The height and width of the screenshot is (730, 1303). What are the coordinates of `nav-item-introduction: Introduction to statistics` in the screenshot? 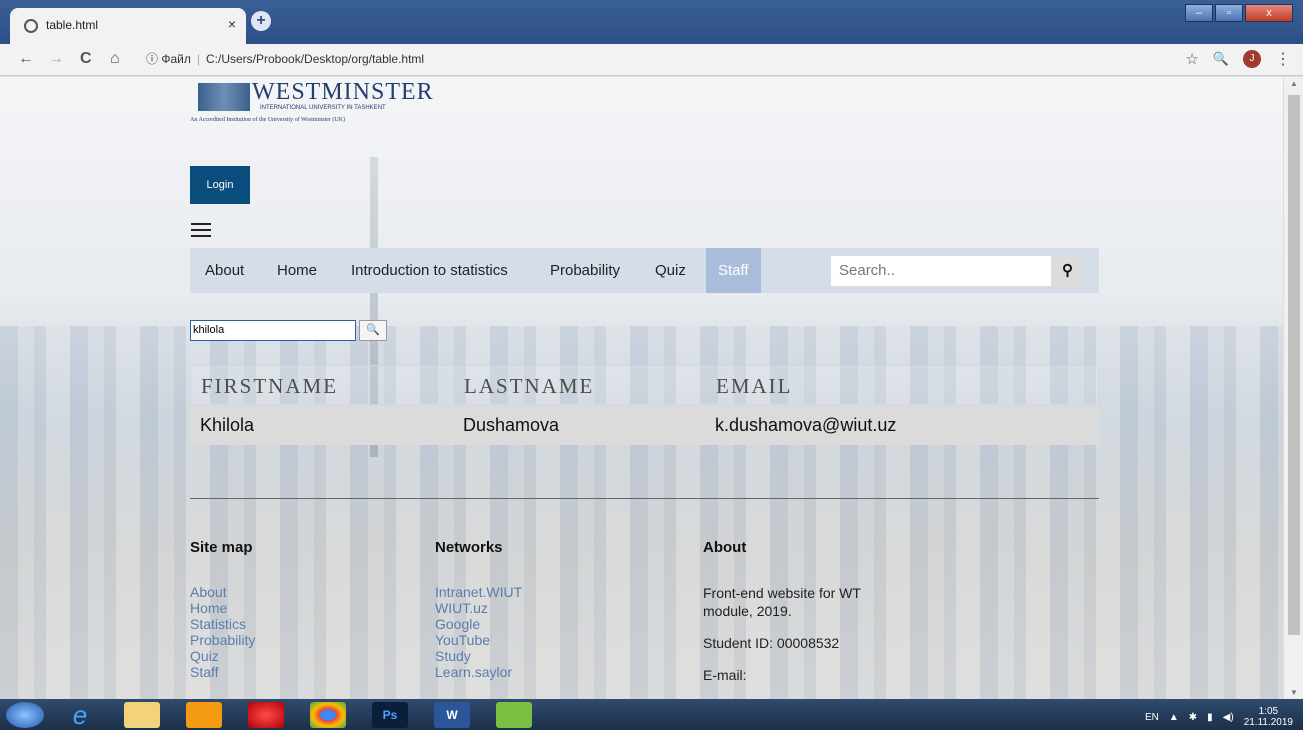 It's located at (429, 270).